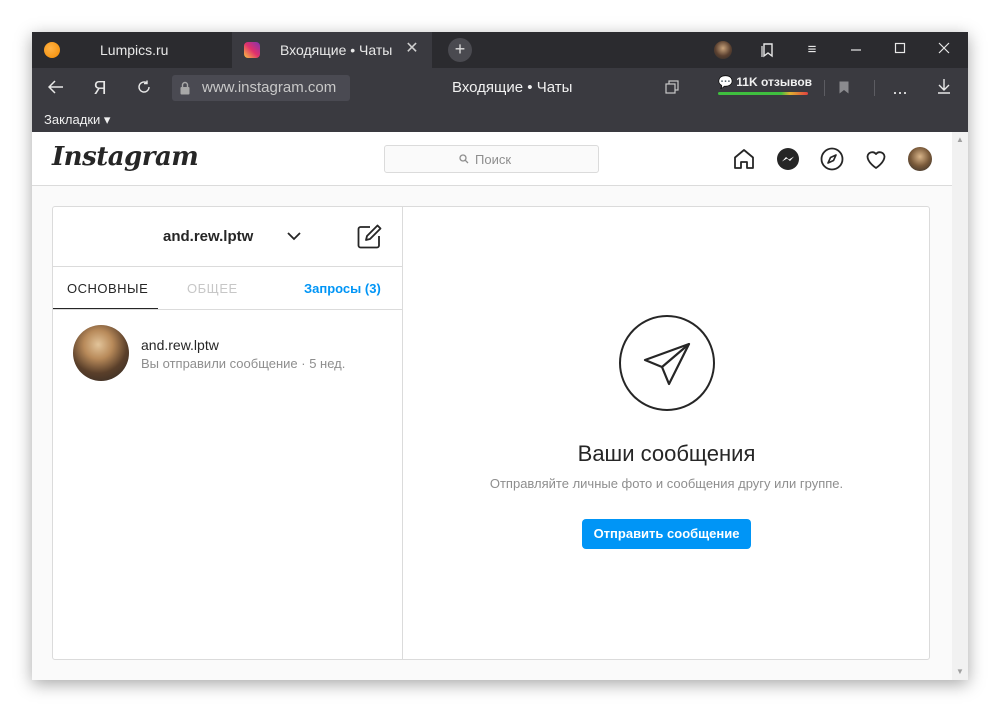  I want to click on search-input: Поиск, so click(491, 159).